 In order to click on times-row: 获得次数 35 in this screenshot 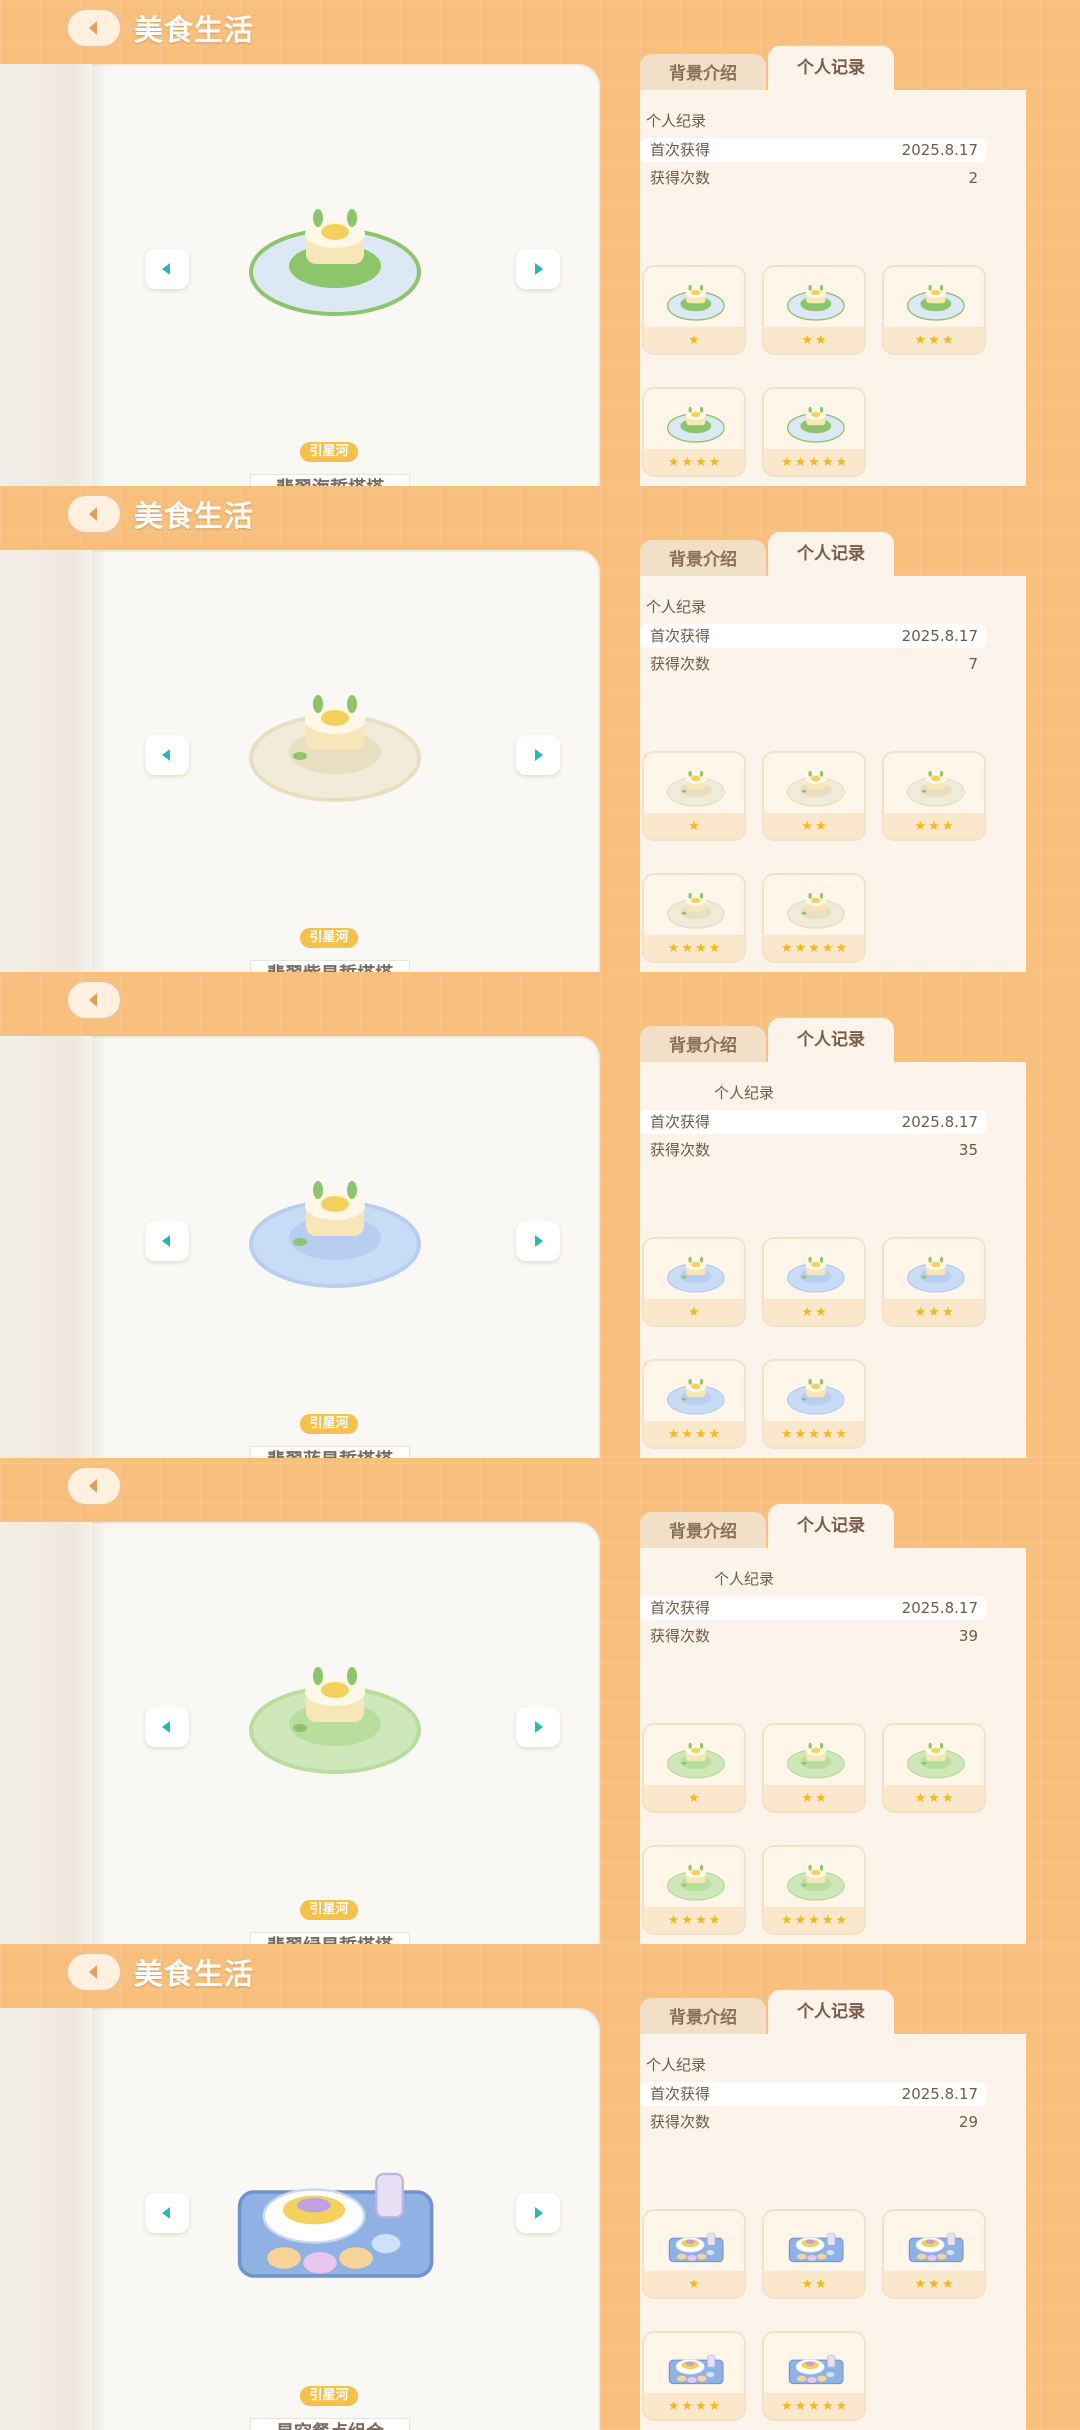, I will do `click(813, 1150)`.